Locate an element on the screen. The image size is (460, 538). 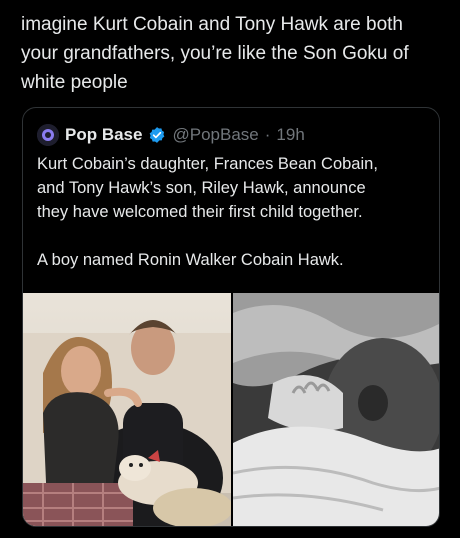
timestamp: 19h is located at coordinates (290, 135).